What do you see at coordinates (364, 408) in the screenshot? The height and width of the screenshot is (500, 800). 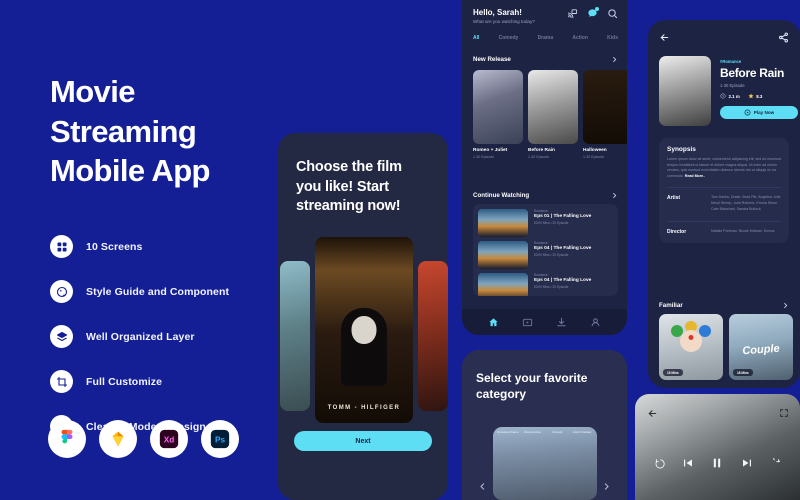 I see `poster-brand-text: TOMM - HILFIGER` at bounding box center [364, 408].